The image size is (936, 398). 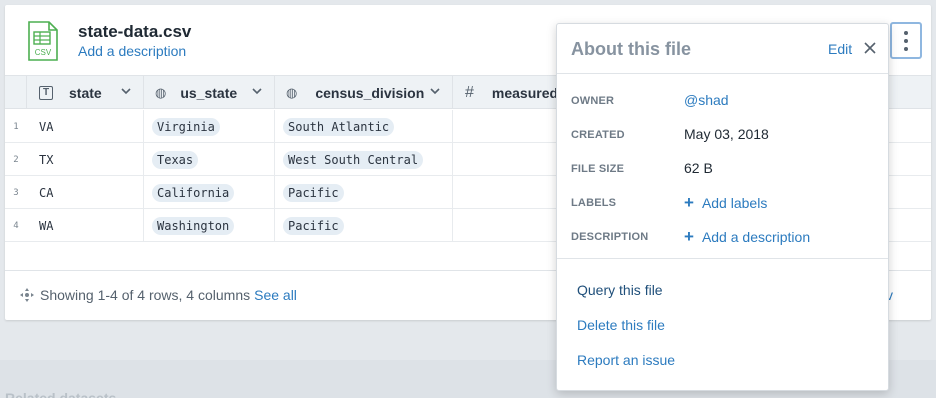 I want to click on row-number: 3, so click(x=16, y=193).